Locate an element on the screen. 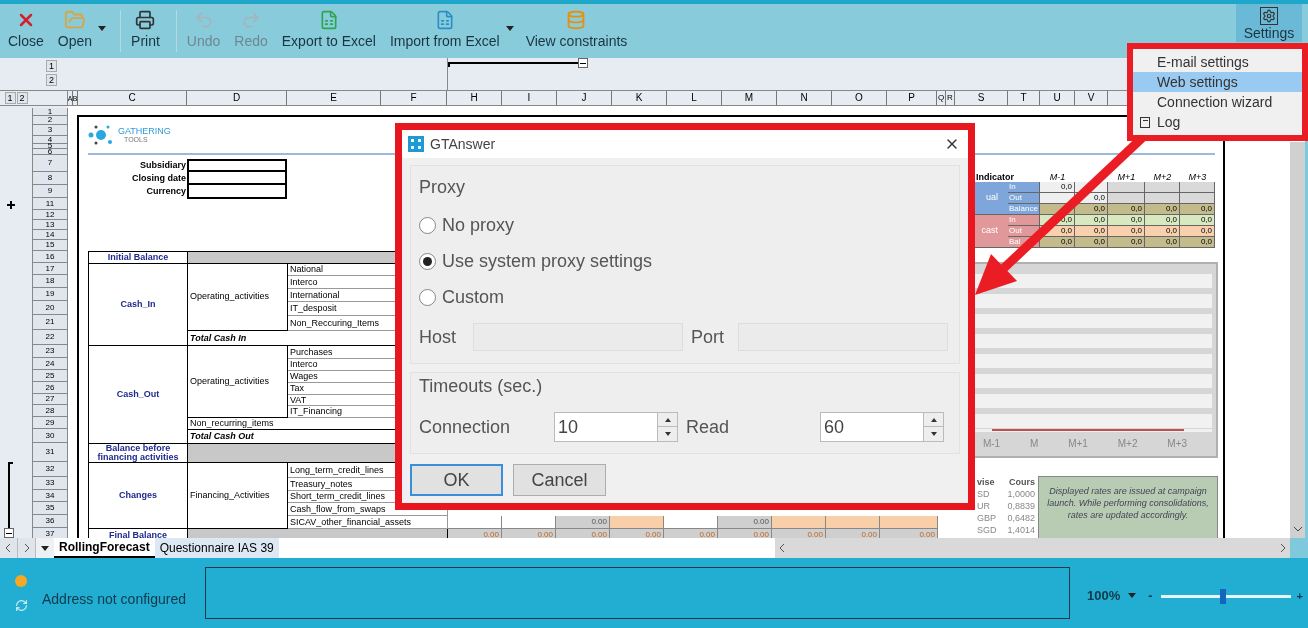 This screenshot has height=628, width=1308. row-header: 26 is located at coordinates (50, 388).